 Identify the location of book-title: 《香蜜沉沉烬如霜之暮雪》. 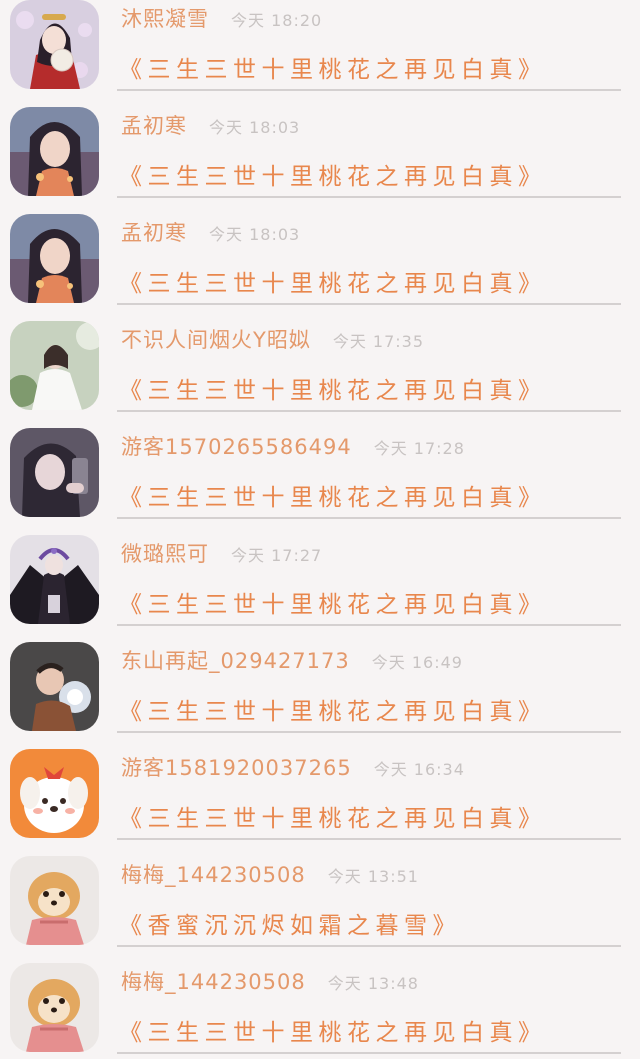
(290, 923).